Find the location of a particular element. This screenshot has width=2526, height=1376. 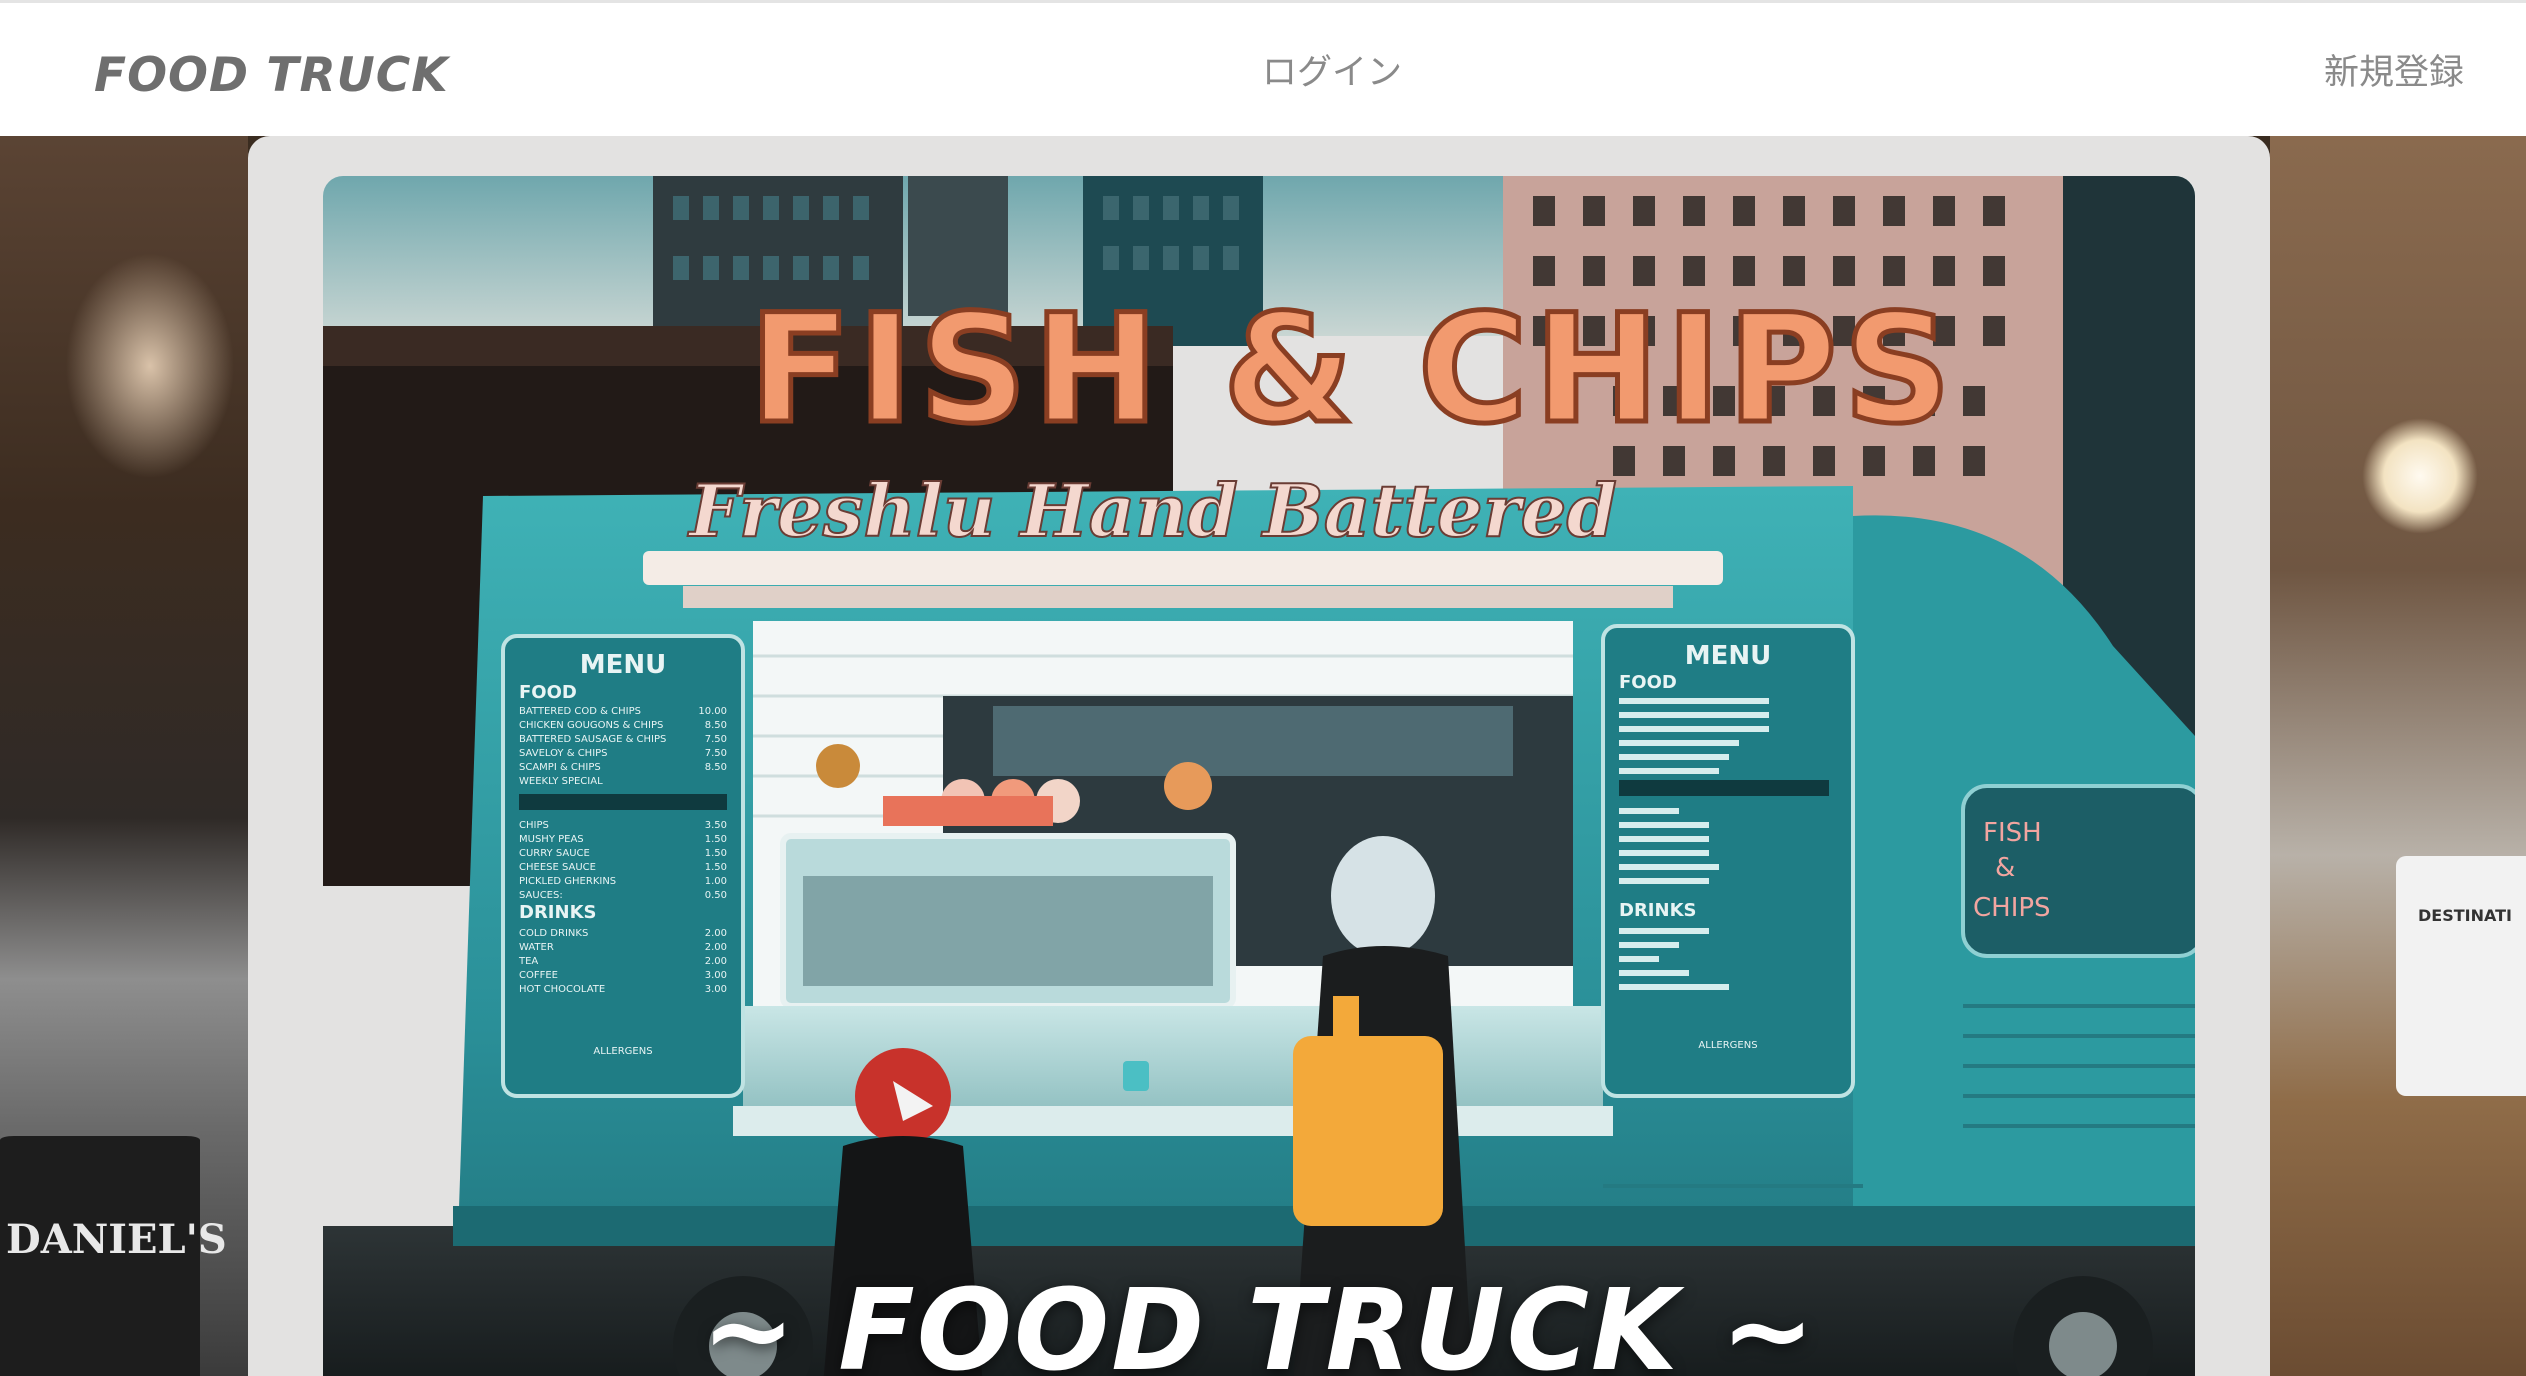

register-link: 新規登録 is located at coordinates (2394, 73).